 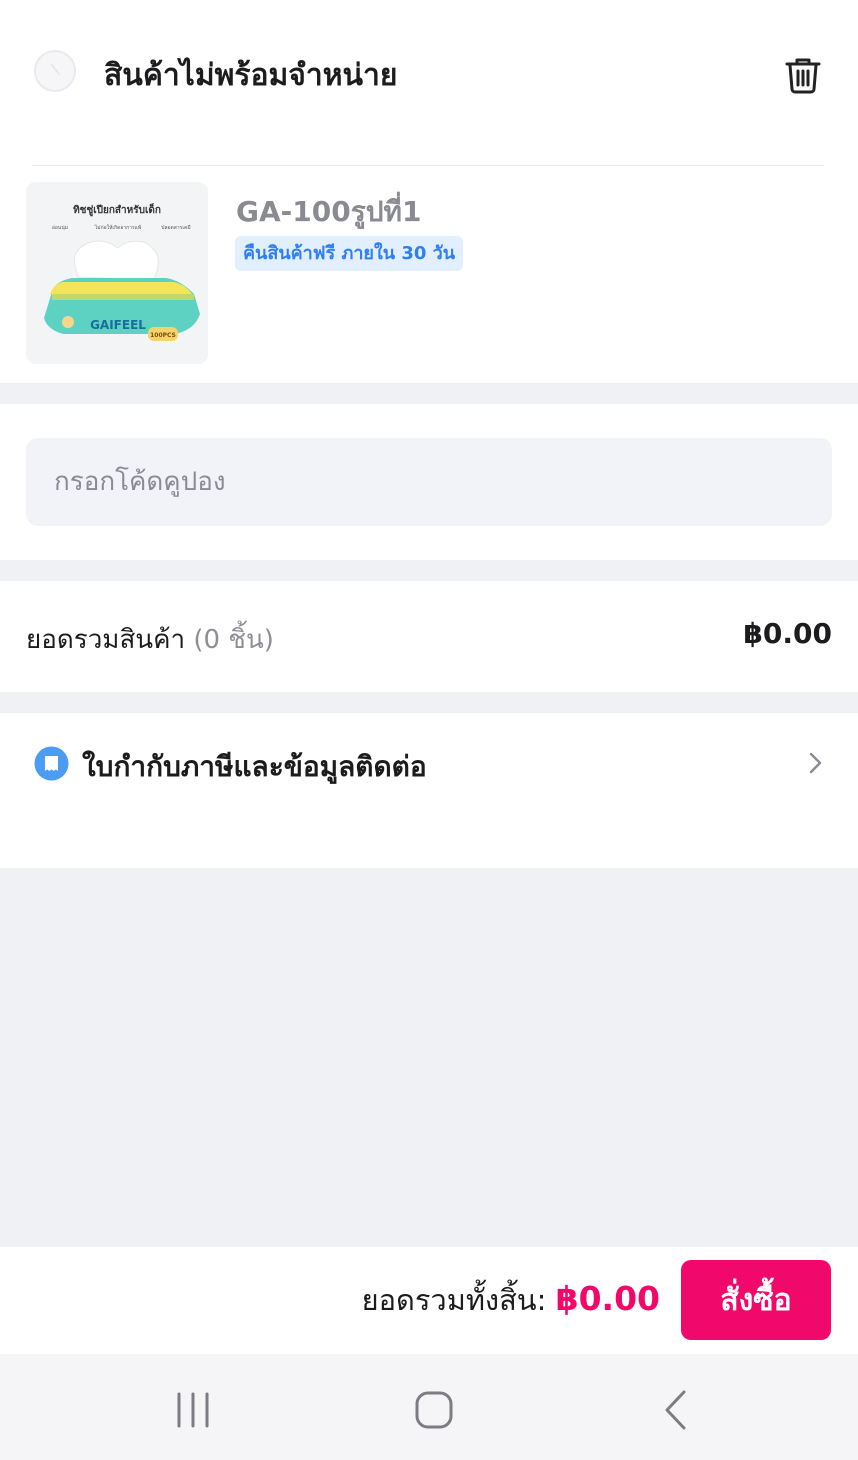 I want to click on subtotal-label-row: ยอดรวมสินค้า (0 ชิ้น), so click(x=150, y=639).